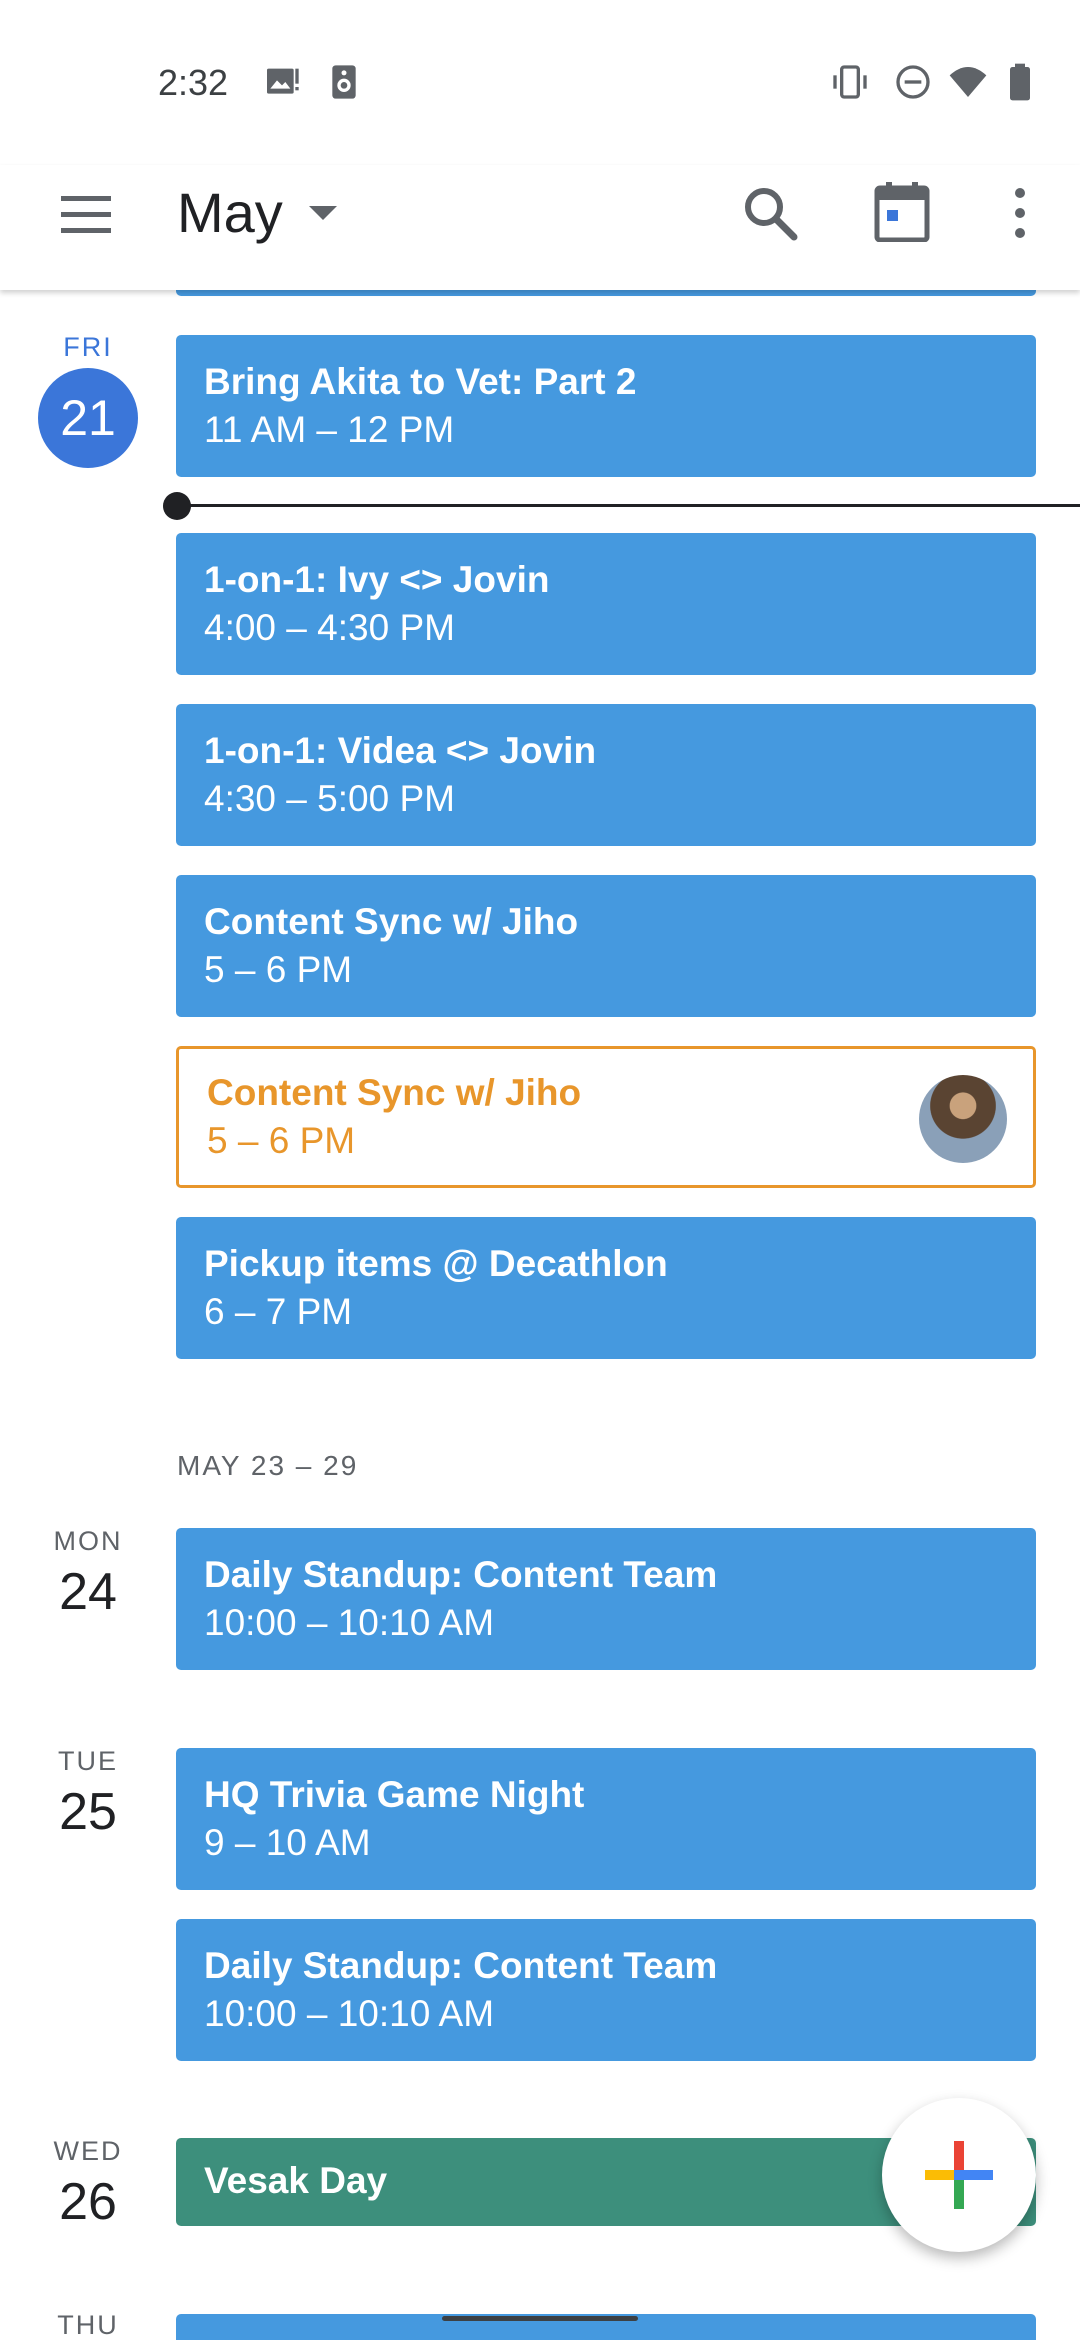  I want to click on search-icon, so click(770, 213).